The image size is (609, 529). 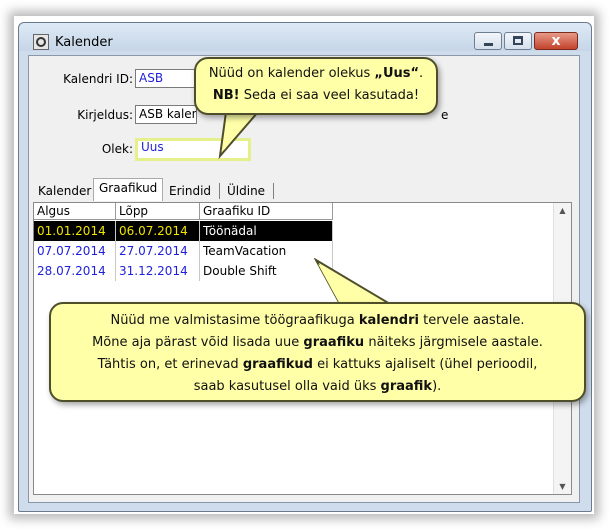 What do you see at coordinates (84, 42) in the screenshot?
I see `window-title: Kalender` at bounding box center [84, 42].